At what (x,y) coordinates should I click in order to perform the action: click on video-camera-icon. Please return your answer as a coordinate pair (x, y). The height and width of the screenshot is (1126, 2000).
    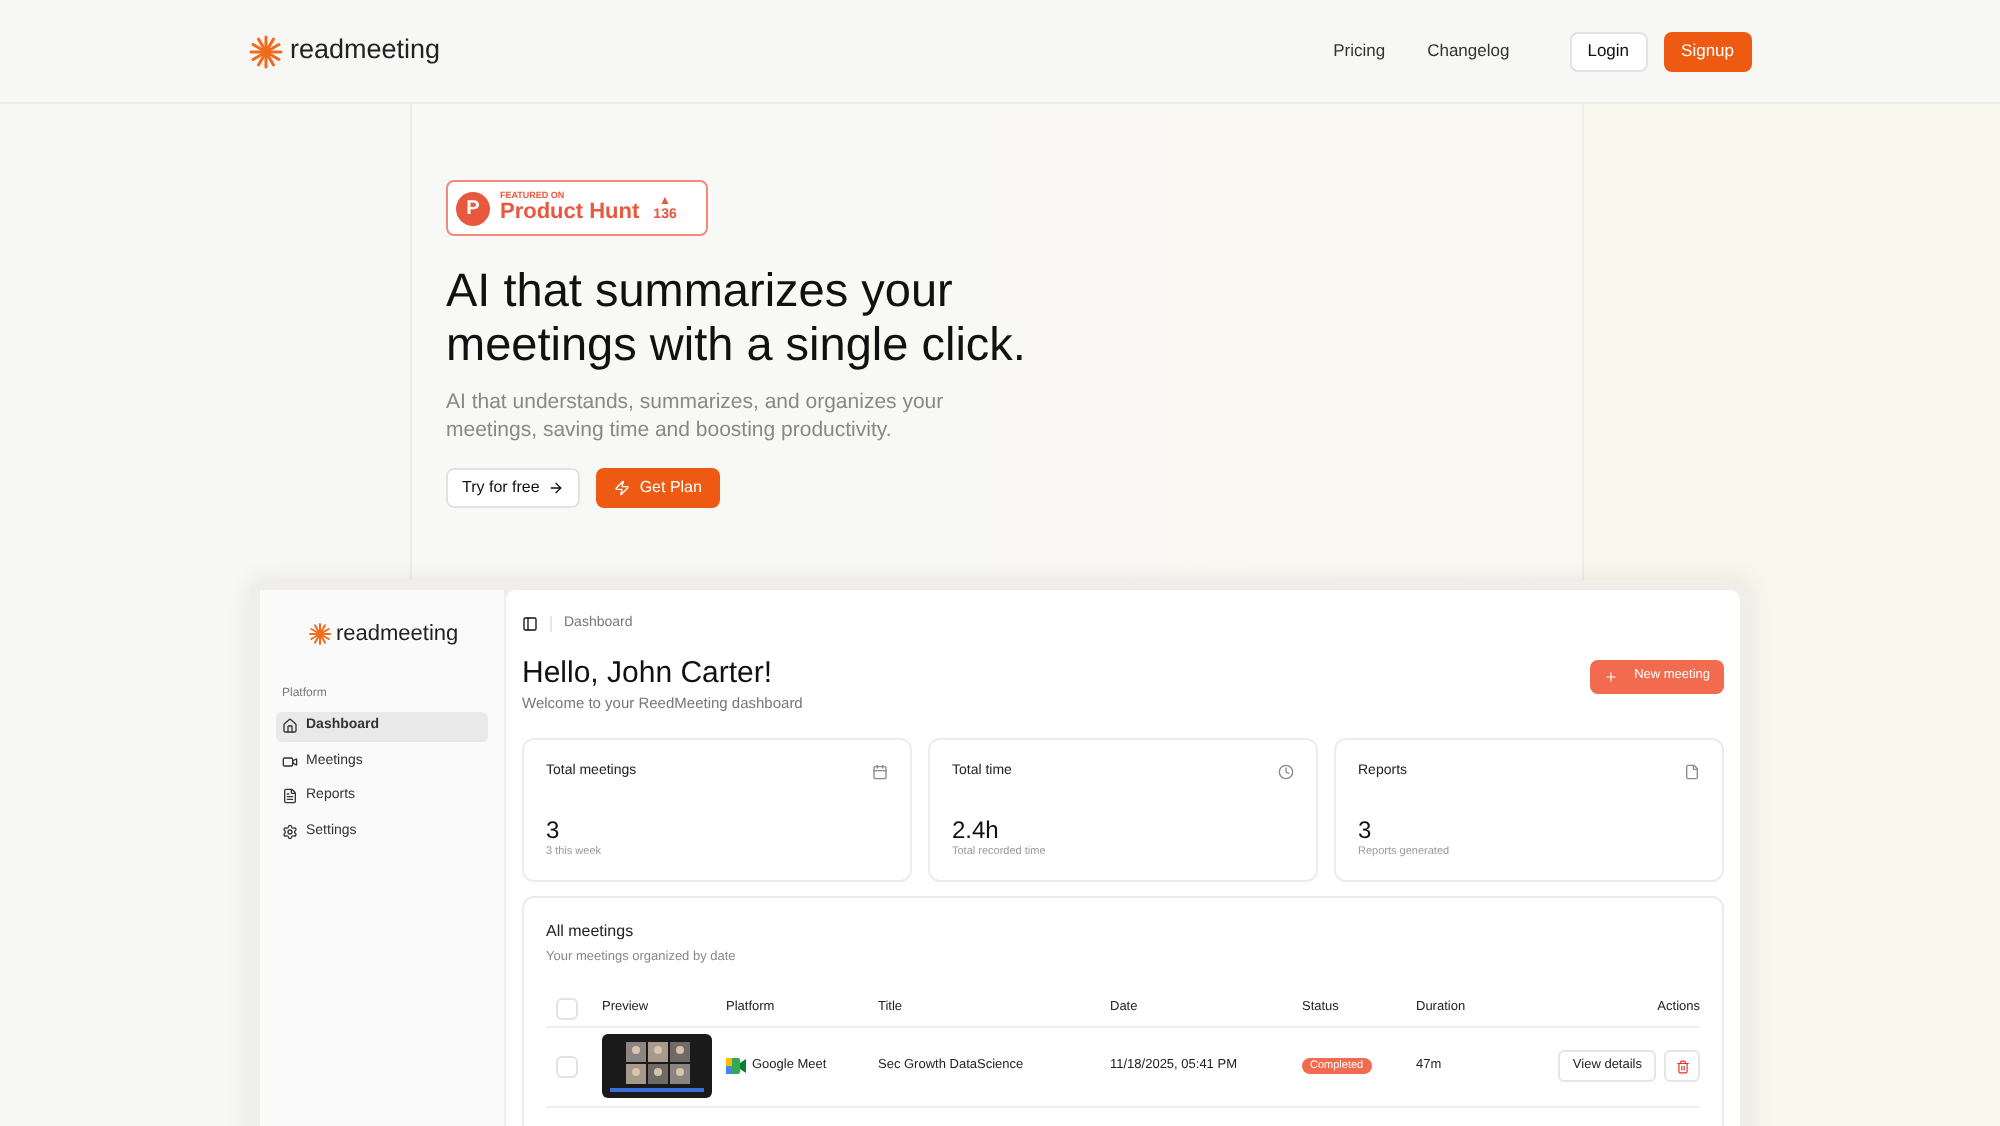
    Looking at the image, I should click on (290, 761).